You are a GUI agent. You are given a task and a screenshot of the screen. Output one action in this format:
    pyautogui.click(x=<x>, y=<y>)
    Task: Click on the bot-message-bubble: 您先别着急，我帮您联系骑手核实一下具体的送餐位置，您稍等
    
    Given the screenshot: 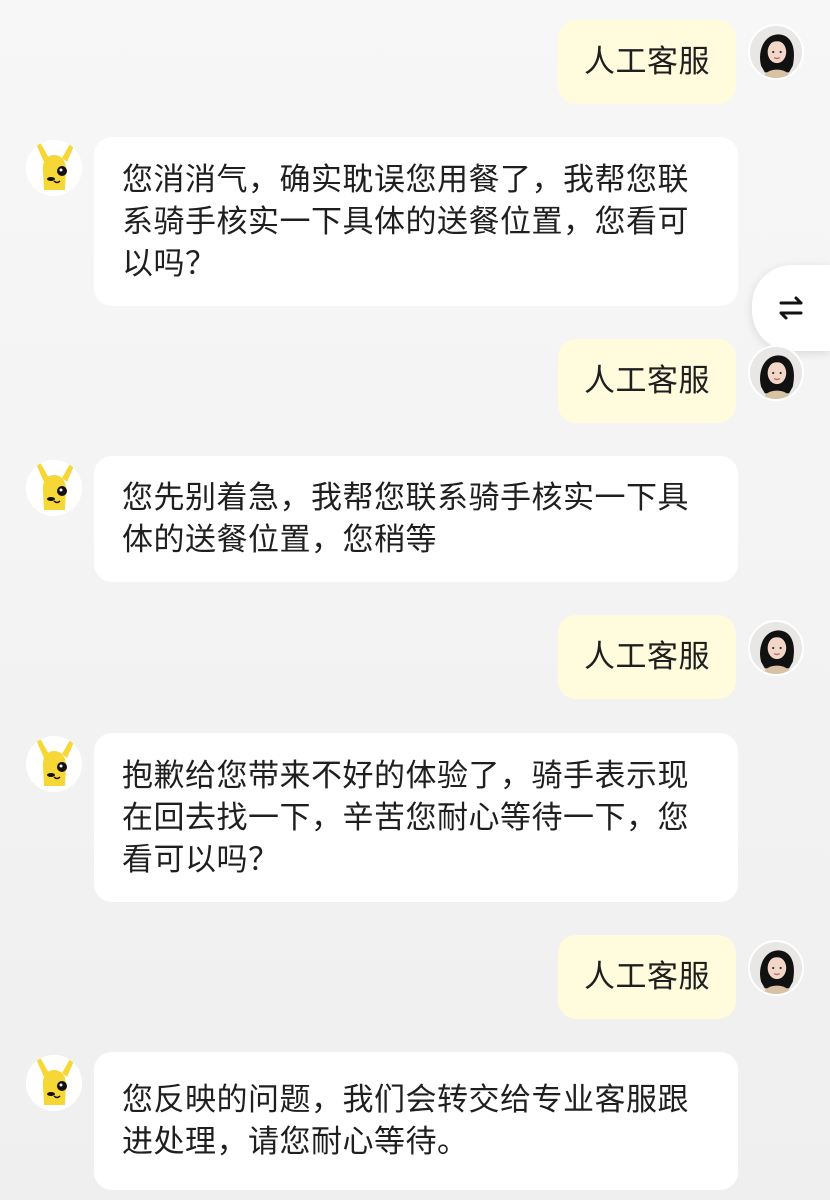 What is the action you would take?
    pyautogui.click(x=416, y=519)
    